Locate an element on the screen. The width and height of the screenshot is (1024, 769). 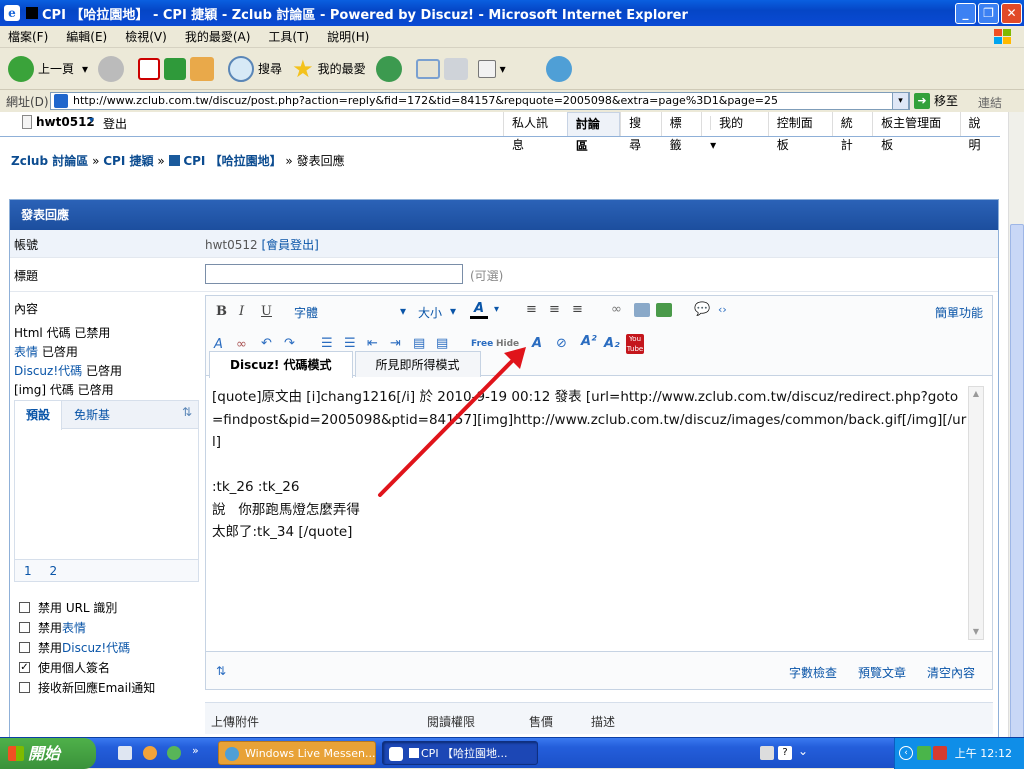
word-count-link: 字數檢查 is located at coordinates (813, 672).